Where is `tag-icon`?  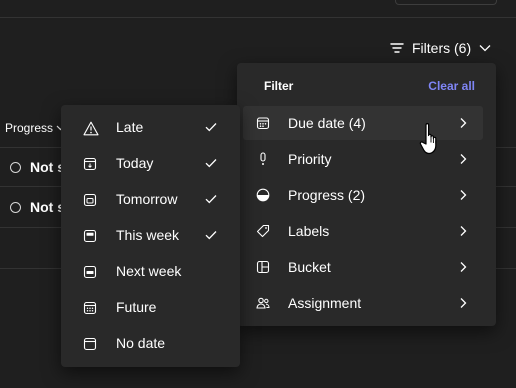 tag-icon is located at coordinates (263, 231).